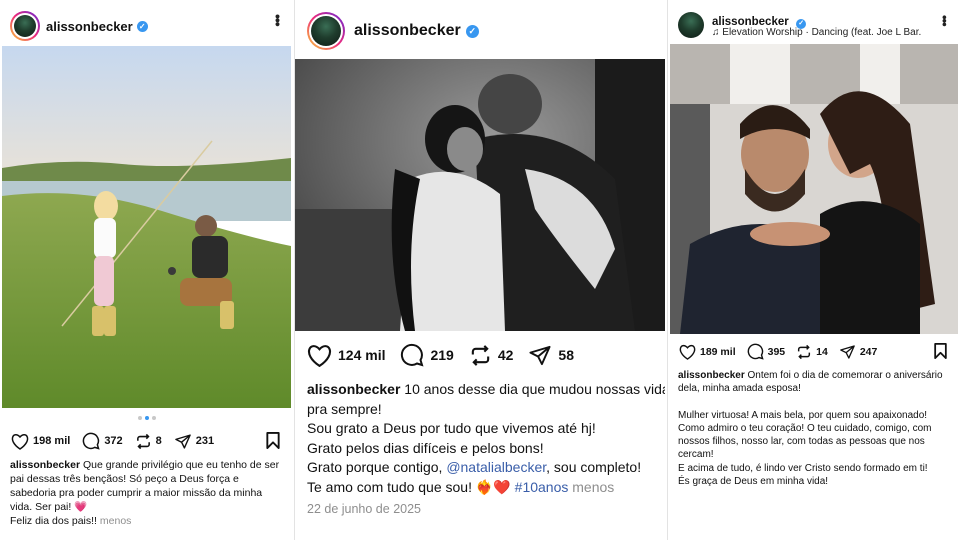 Image resolution: width=960 pixels, height=540 pixels. I want to click on share-count: 231, so click(205, 441).